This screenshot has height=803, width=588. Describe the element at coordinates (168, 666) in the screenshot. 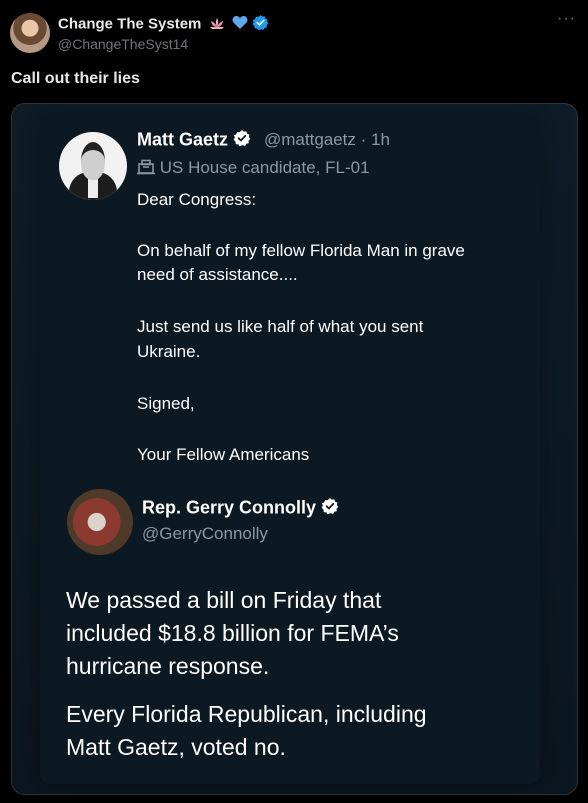

I see `tweet2-line: hurricane response.` at that location.